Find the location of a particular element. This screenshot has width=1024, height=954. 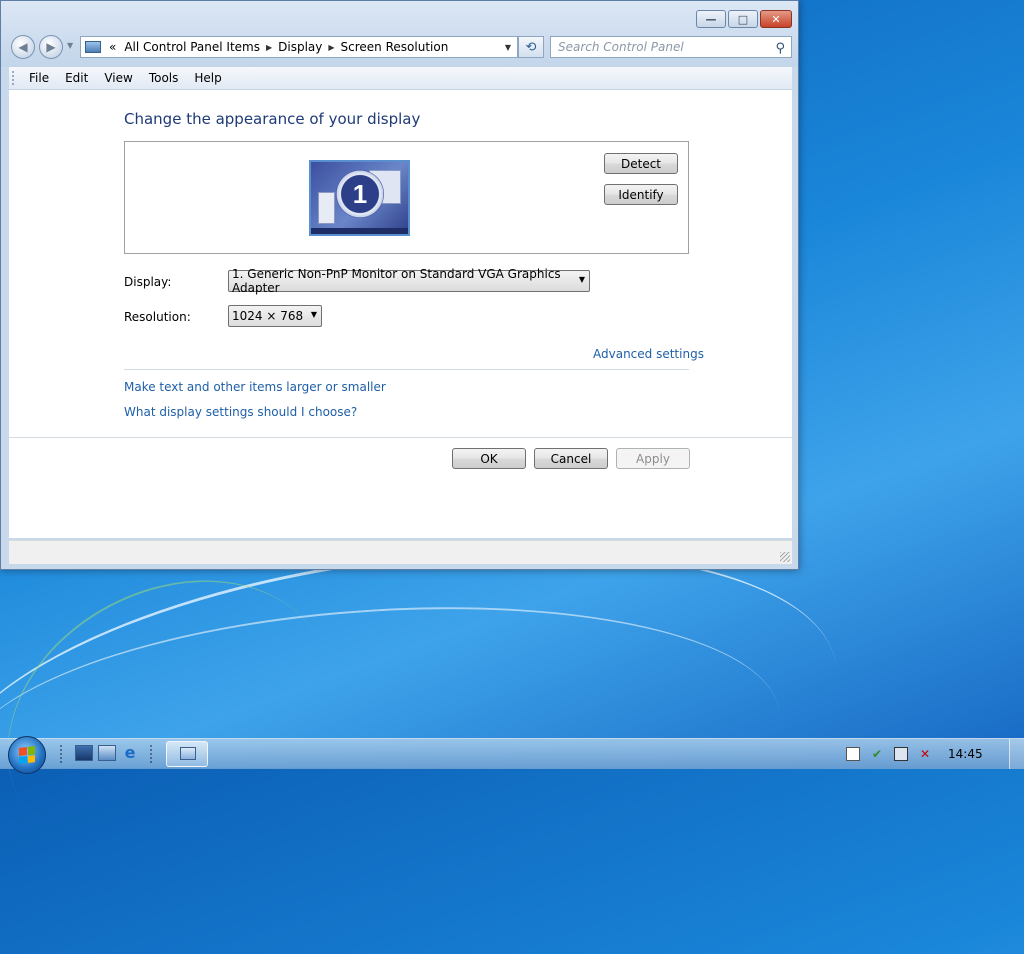

menu-tools: Tools is located at coordinates (164, 78).